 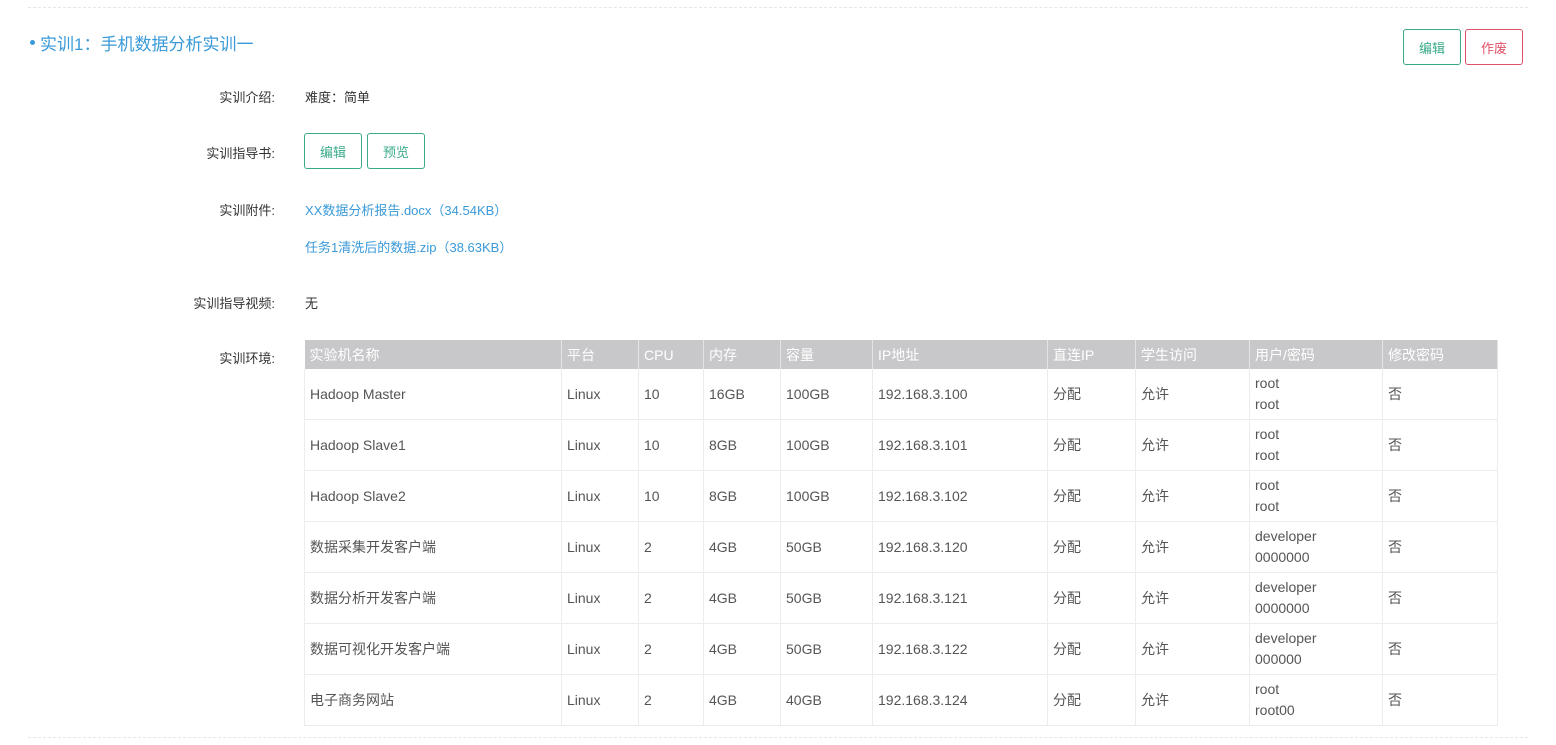 I want to click on capacity-cell: 50GB, so click(x=826, y=598).